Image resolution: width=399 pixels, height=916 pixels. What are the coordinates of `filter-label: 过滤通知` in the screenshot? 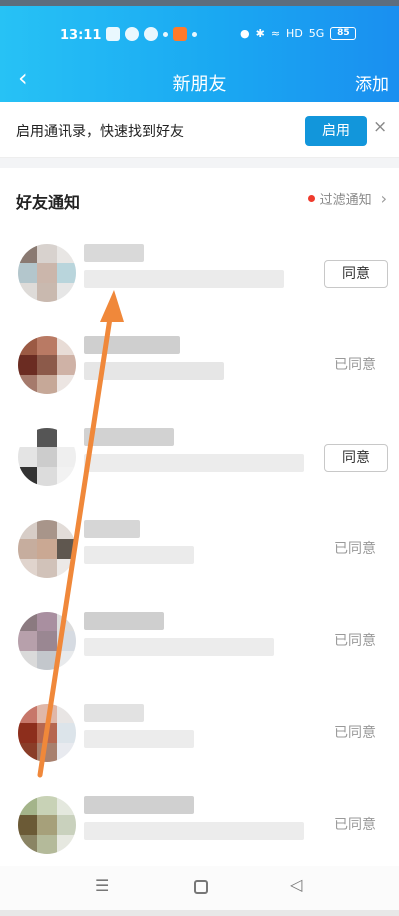 It's located at (345, 200).